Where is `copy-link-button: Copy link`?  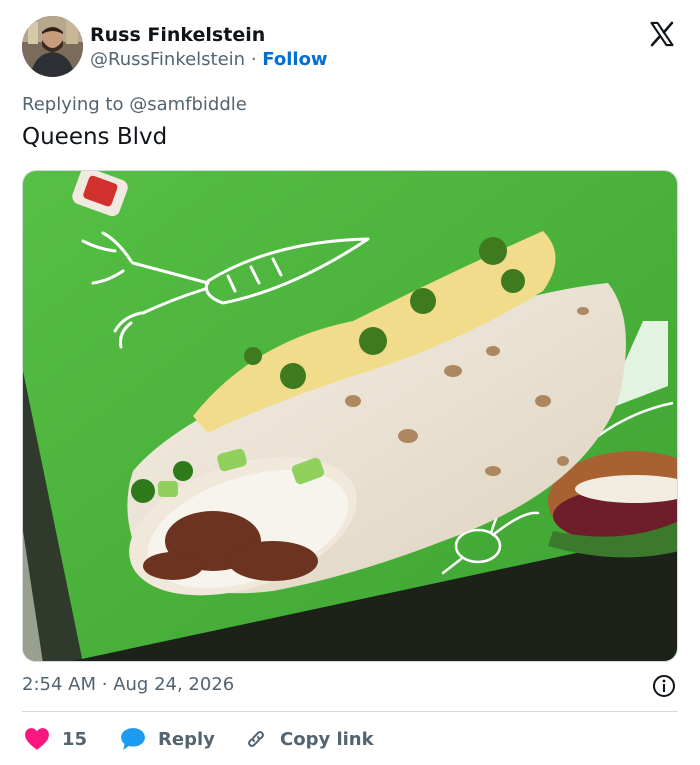
copy-link-button: Copy link is located at coordinates (309, 739).